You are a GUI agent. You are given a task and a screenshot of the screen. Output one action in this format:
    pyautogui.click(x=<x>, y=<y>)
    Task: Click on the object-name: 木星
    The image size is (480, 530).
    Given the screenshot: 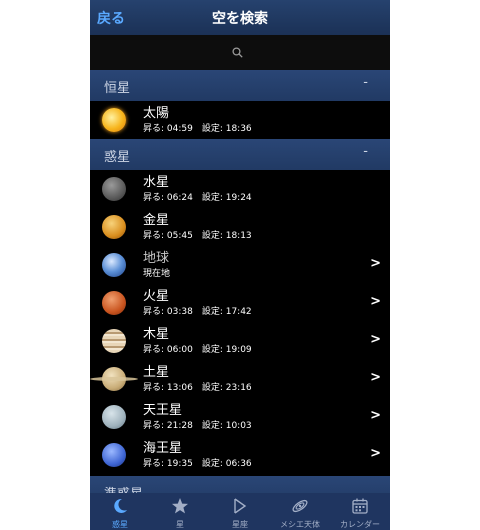 What is the action you would take?
    pyautogui.click(x=156, y=334)
    